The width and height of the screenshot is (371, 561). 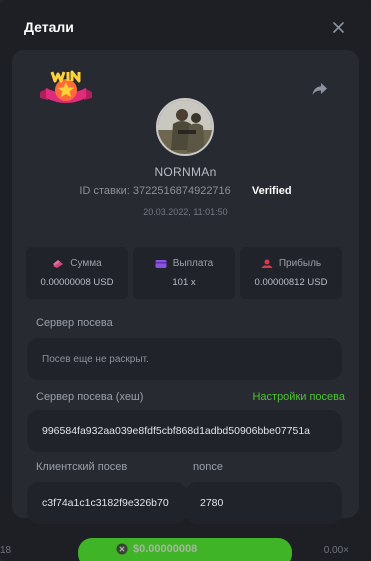 What do you see at coordinates (271, 191) in the screenshot?
I see `verified-badge: Verified` at bounding box center [271, 191].